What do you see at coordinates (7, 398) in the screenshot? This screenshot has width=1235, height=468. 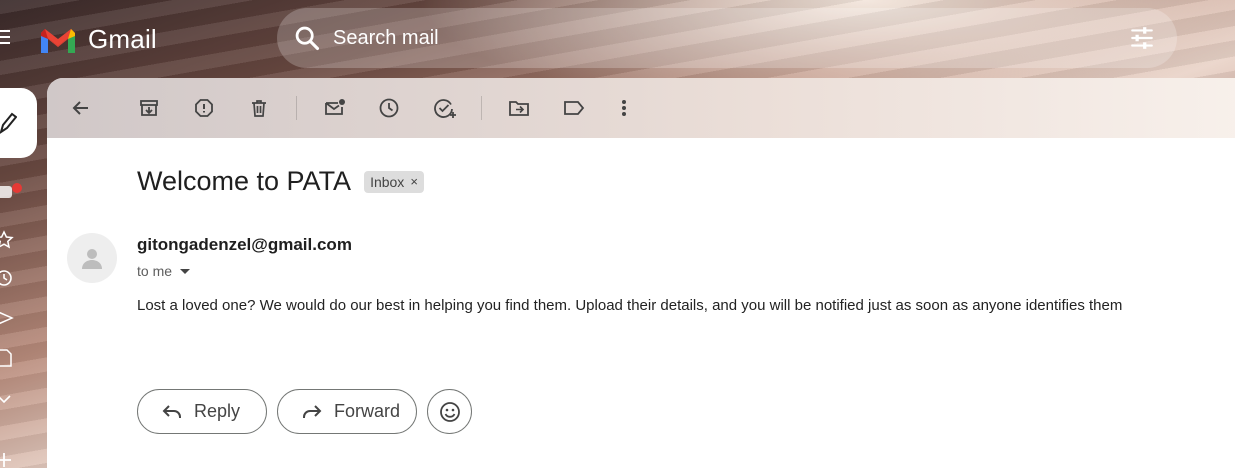 I see `more-chevron-icon` at bounding box center [7, 398].